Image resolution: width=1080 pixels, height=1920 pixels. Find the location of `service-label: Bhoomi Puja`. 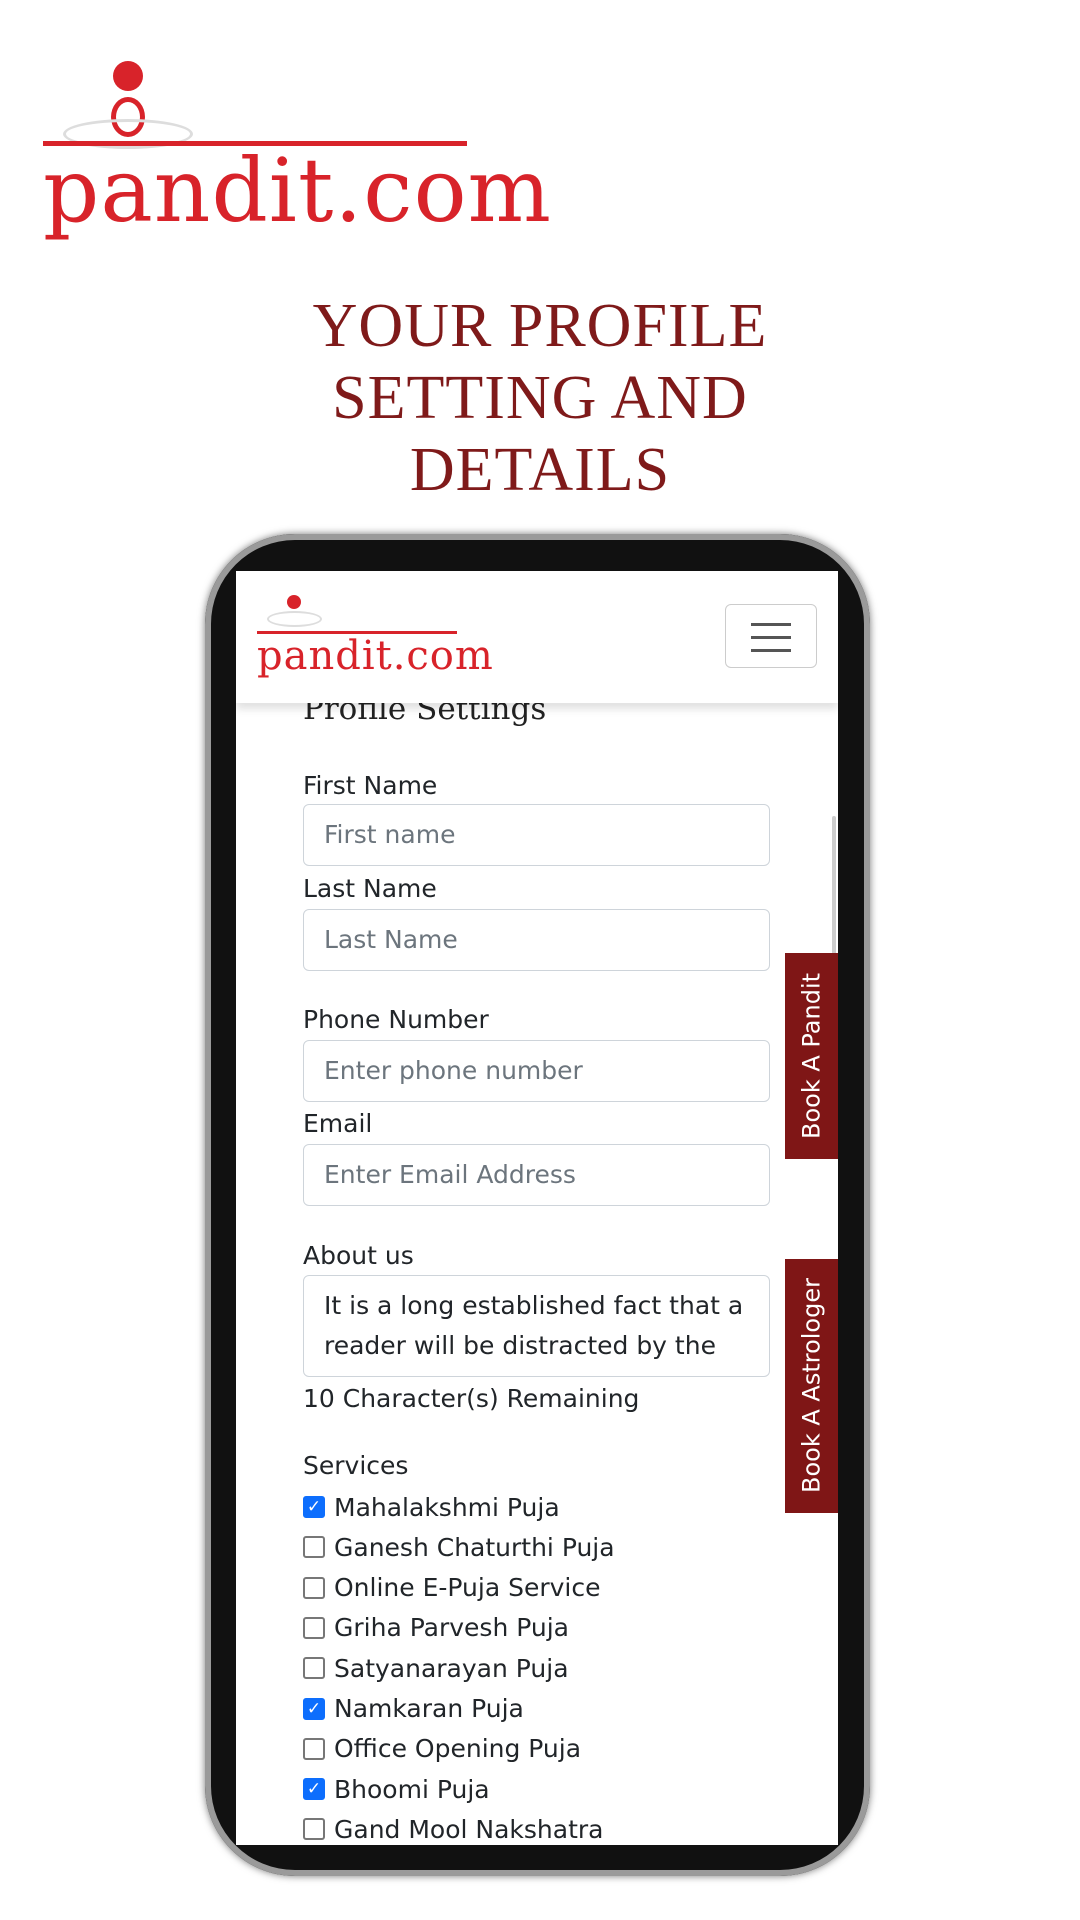

service-label: Bhoomi Puja is located at coordinates (412, 1789).